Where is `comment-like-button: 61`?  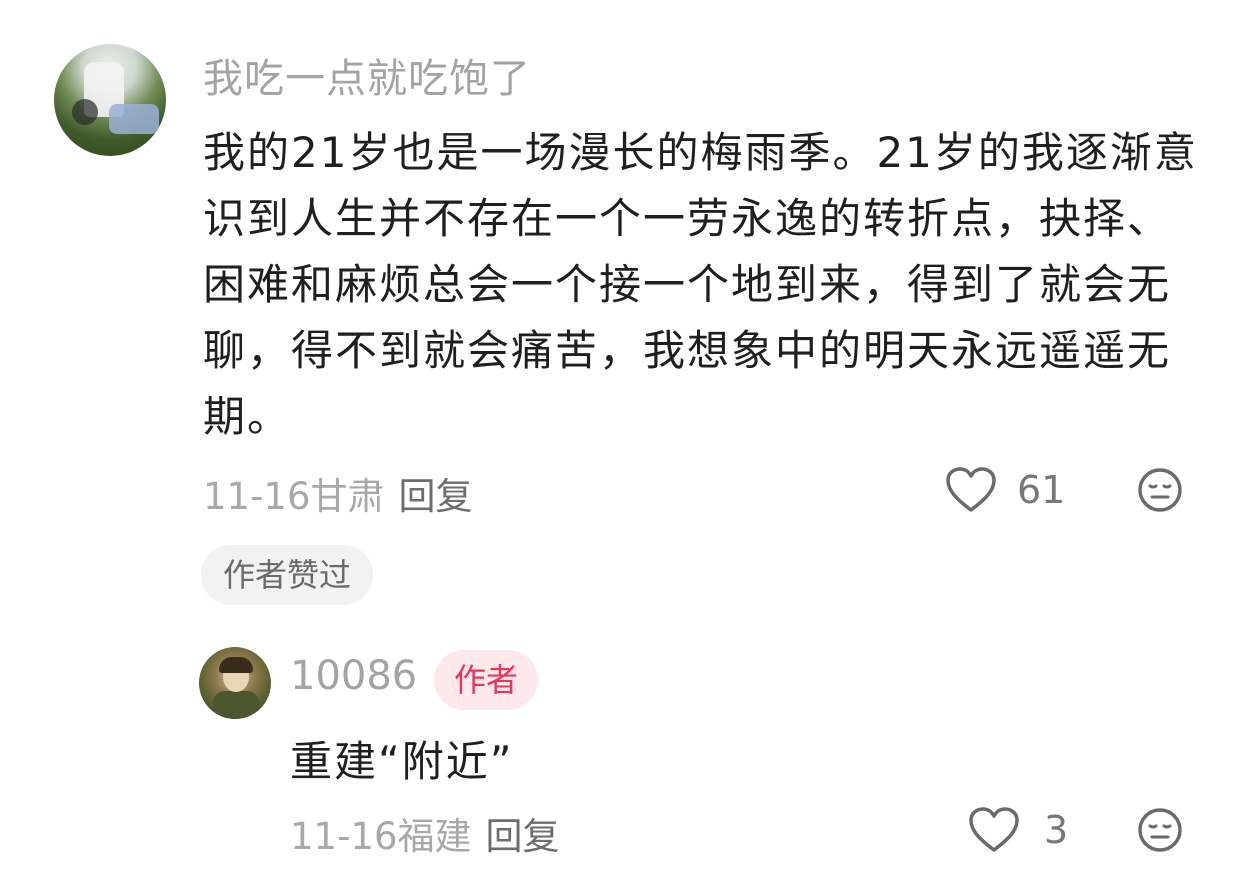
comment-like-button: 61 is located at coordinates (1005, 490).